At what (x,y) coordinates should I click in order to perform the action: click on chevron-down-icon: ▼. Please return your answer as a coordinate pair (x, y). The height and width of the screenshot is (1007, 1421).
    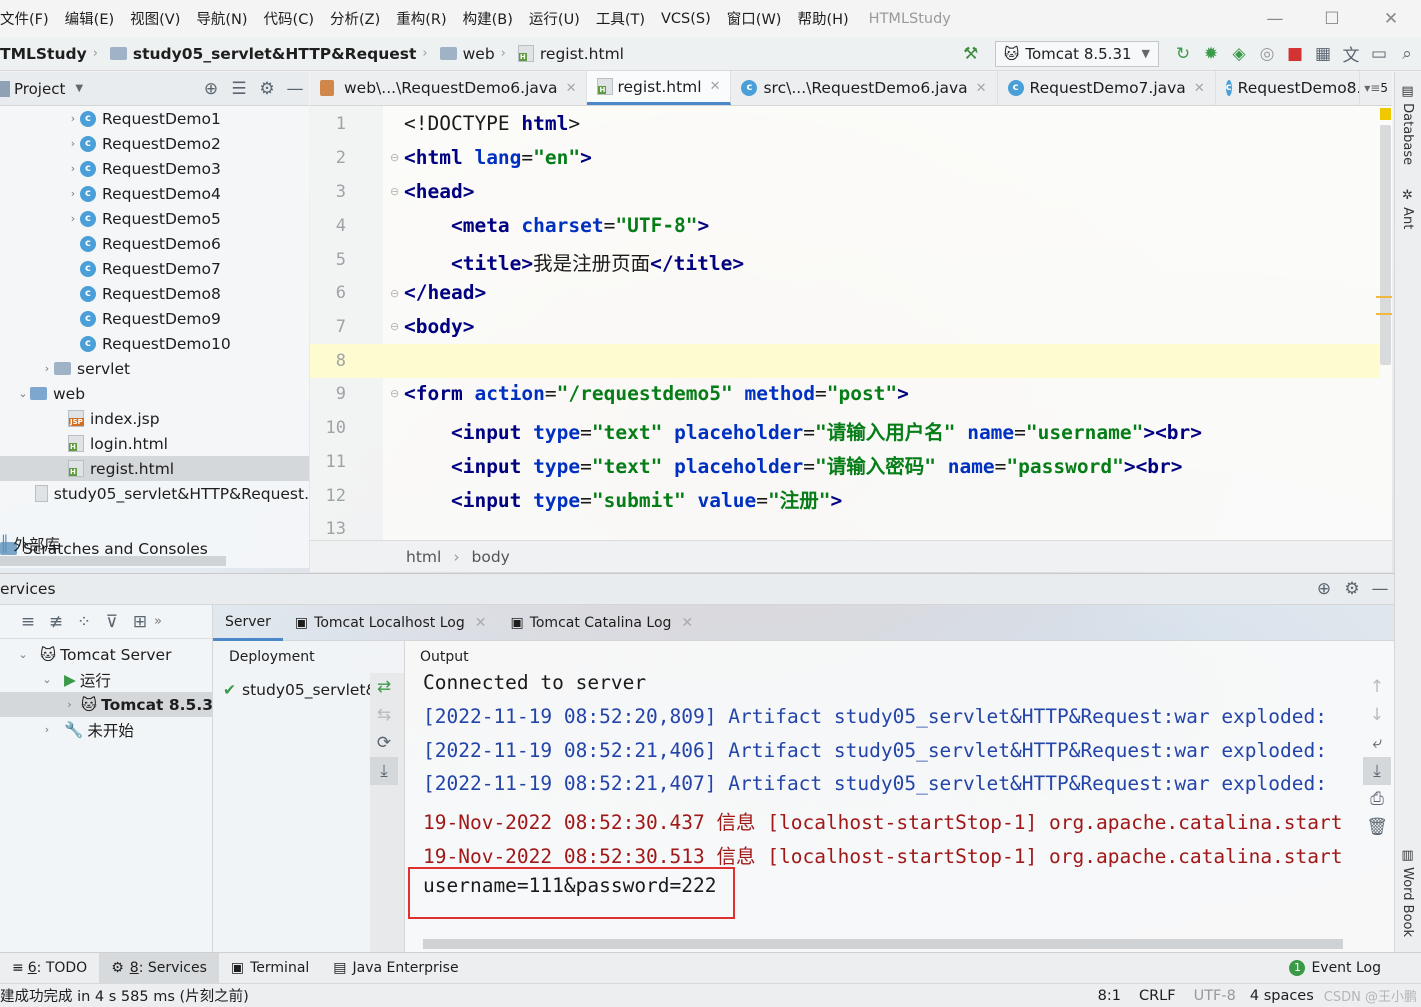
    Looking at the image, I should click on (79, 88).